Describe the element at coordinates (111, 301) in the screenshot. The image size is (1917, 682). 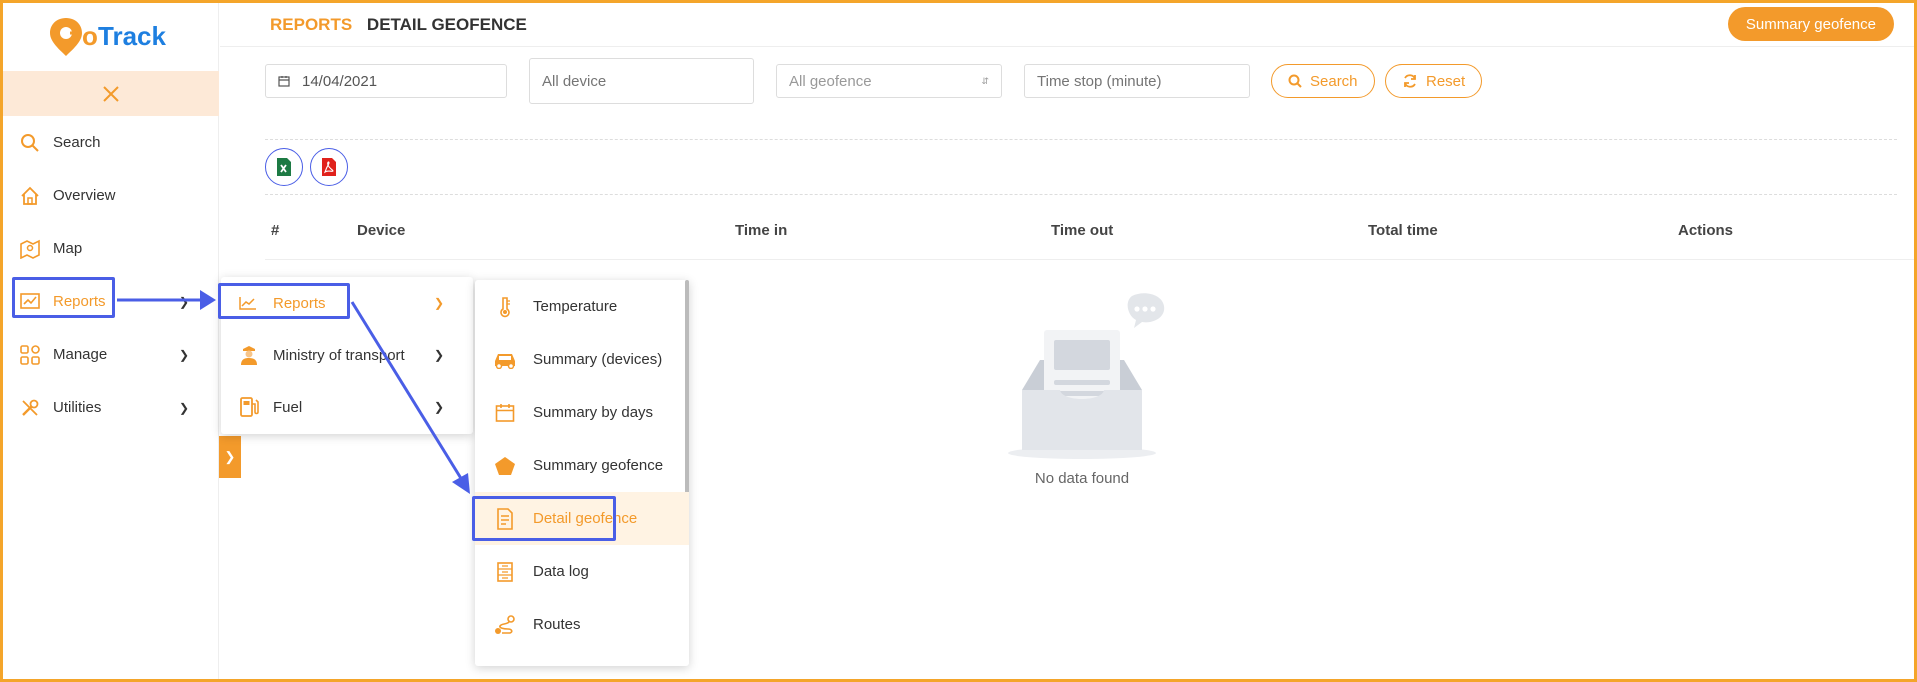
I see `sidebar-item-reports: Reports ❯` at that location.